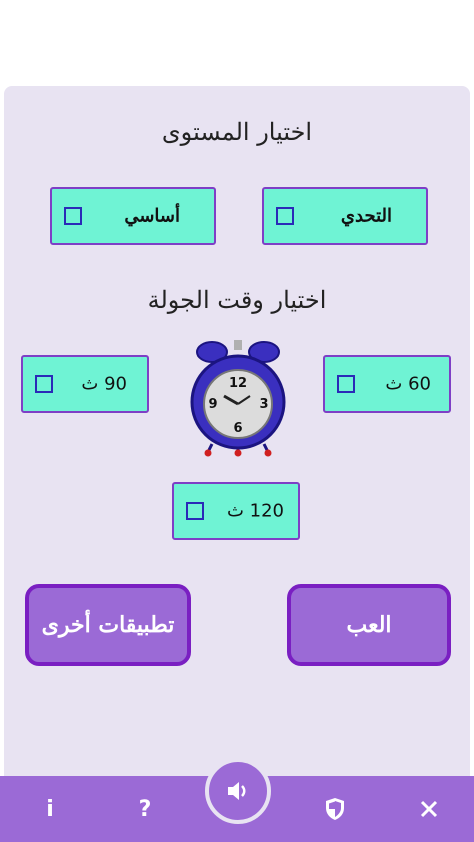 This screenshot has height=842, width=474. I want to click on option-label: 90 ث, so click(104, 384).